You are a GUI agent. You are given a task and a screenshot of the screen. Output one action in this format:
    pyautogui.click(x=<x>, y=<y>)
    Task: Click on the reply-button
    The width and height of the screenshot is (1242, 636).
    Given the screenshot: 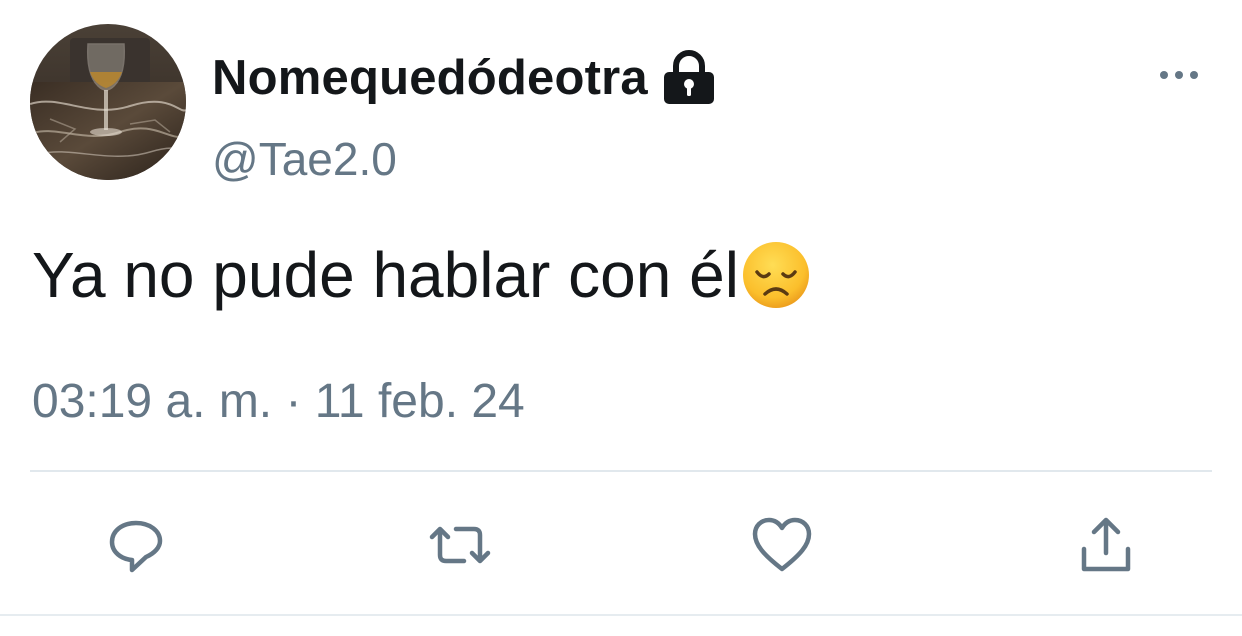 What is the action you would take?
    pyautogui.click(x=136, y=545)
    